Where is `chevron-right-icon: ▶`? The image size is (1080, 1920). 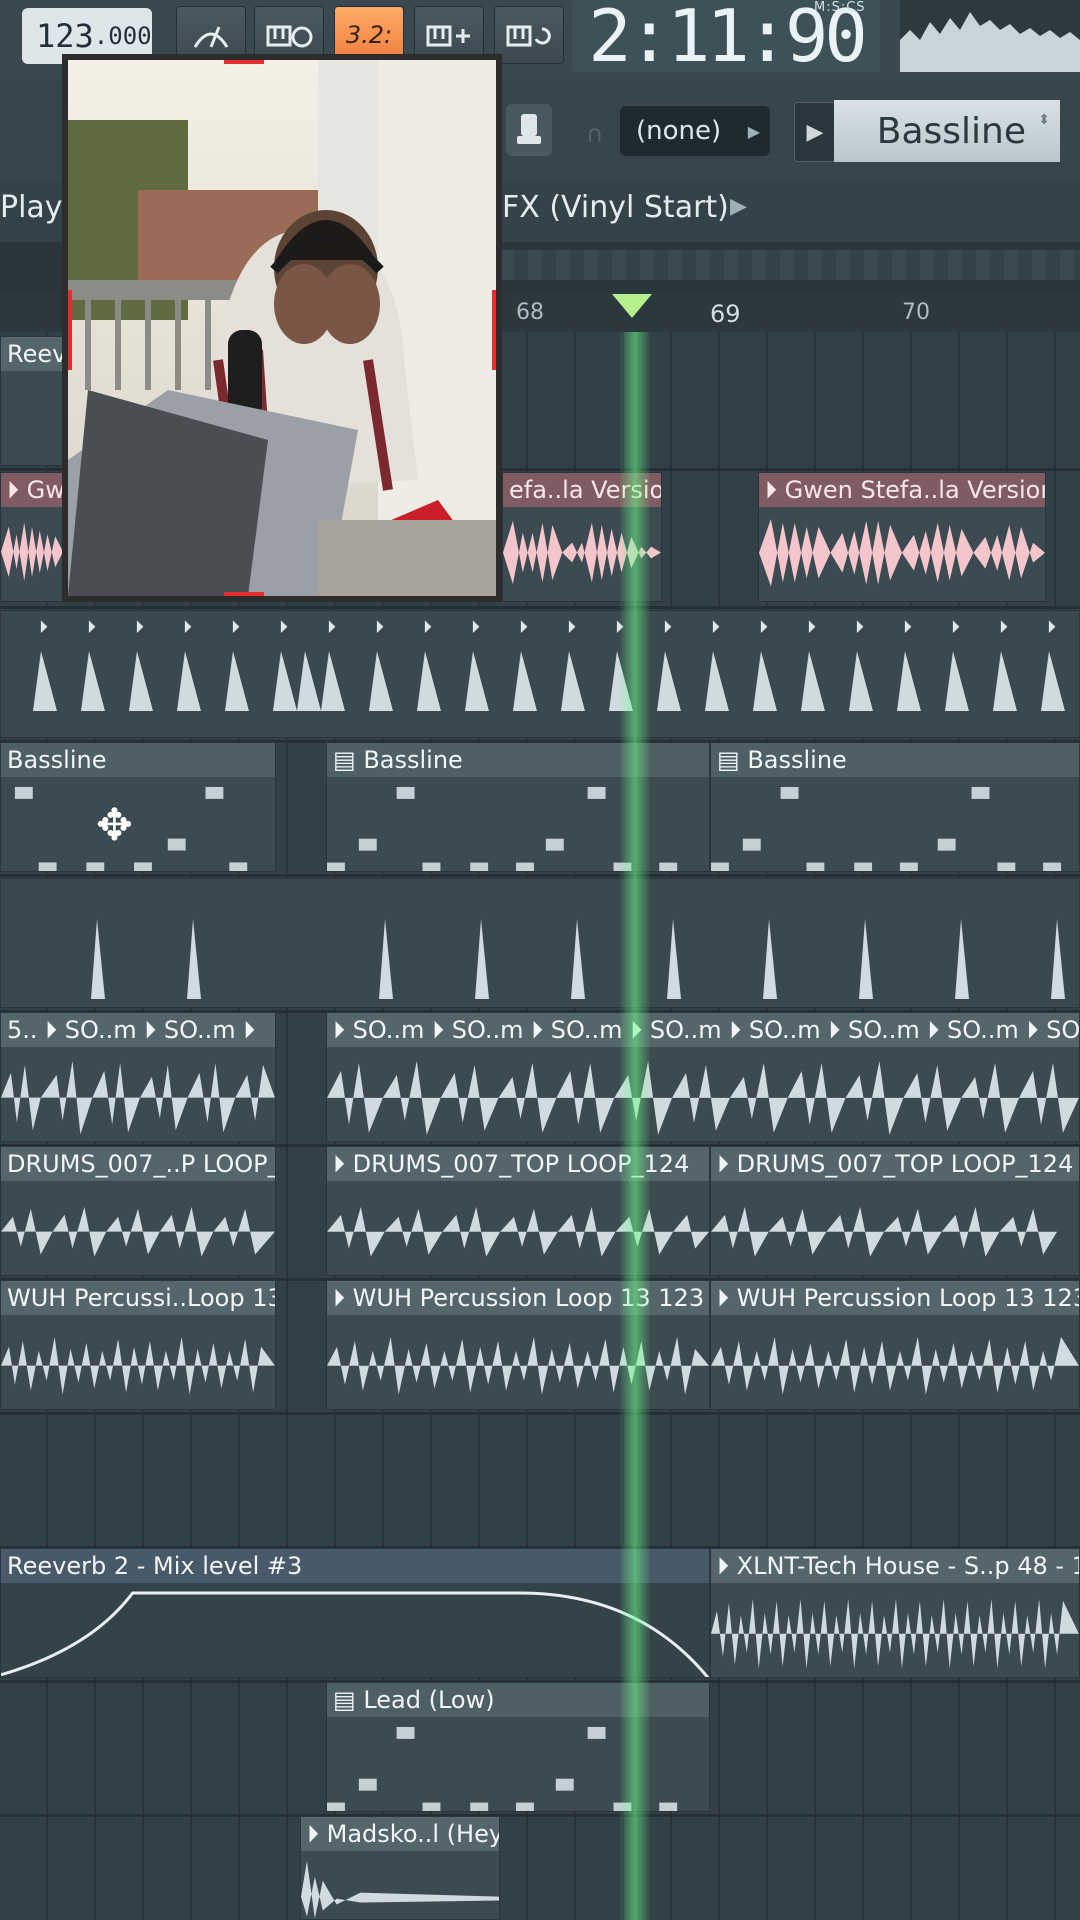
chevron-right-icon: ▶ is located at coordinates (753, 131).